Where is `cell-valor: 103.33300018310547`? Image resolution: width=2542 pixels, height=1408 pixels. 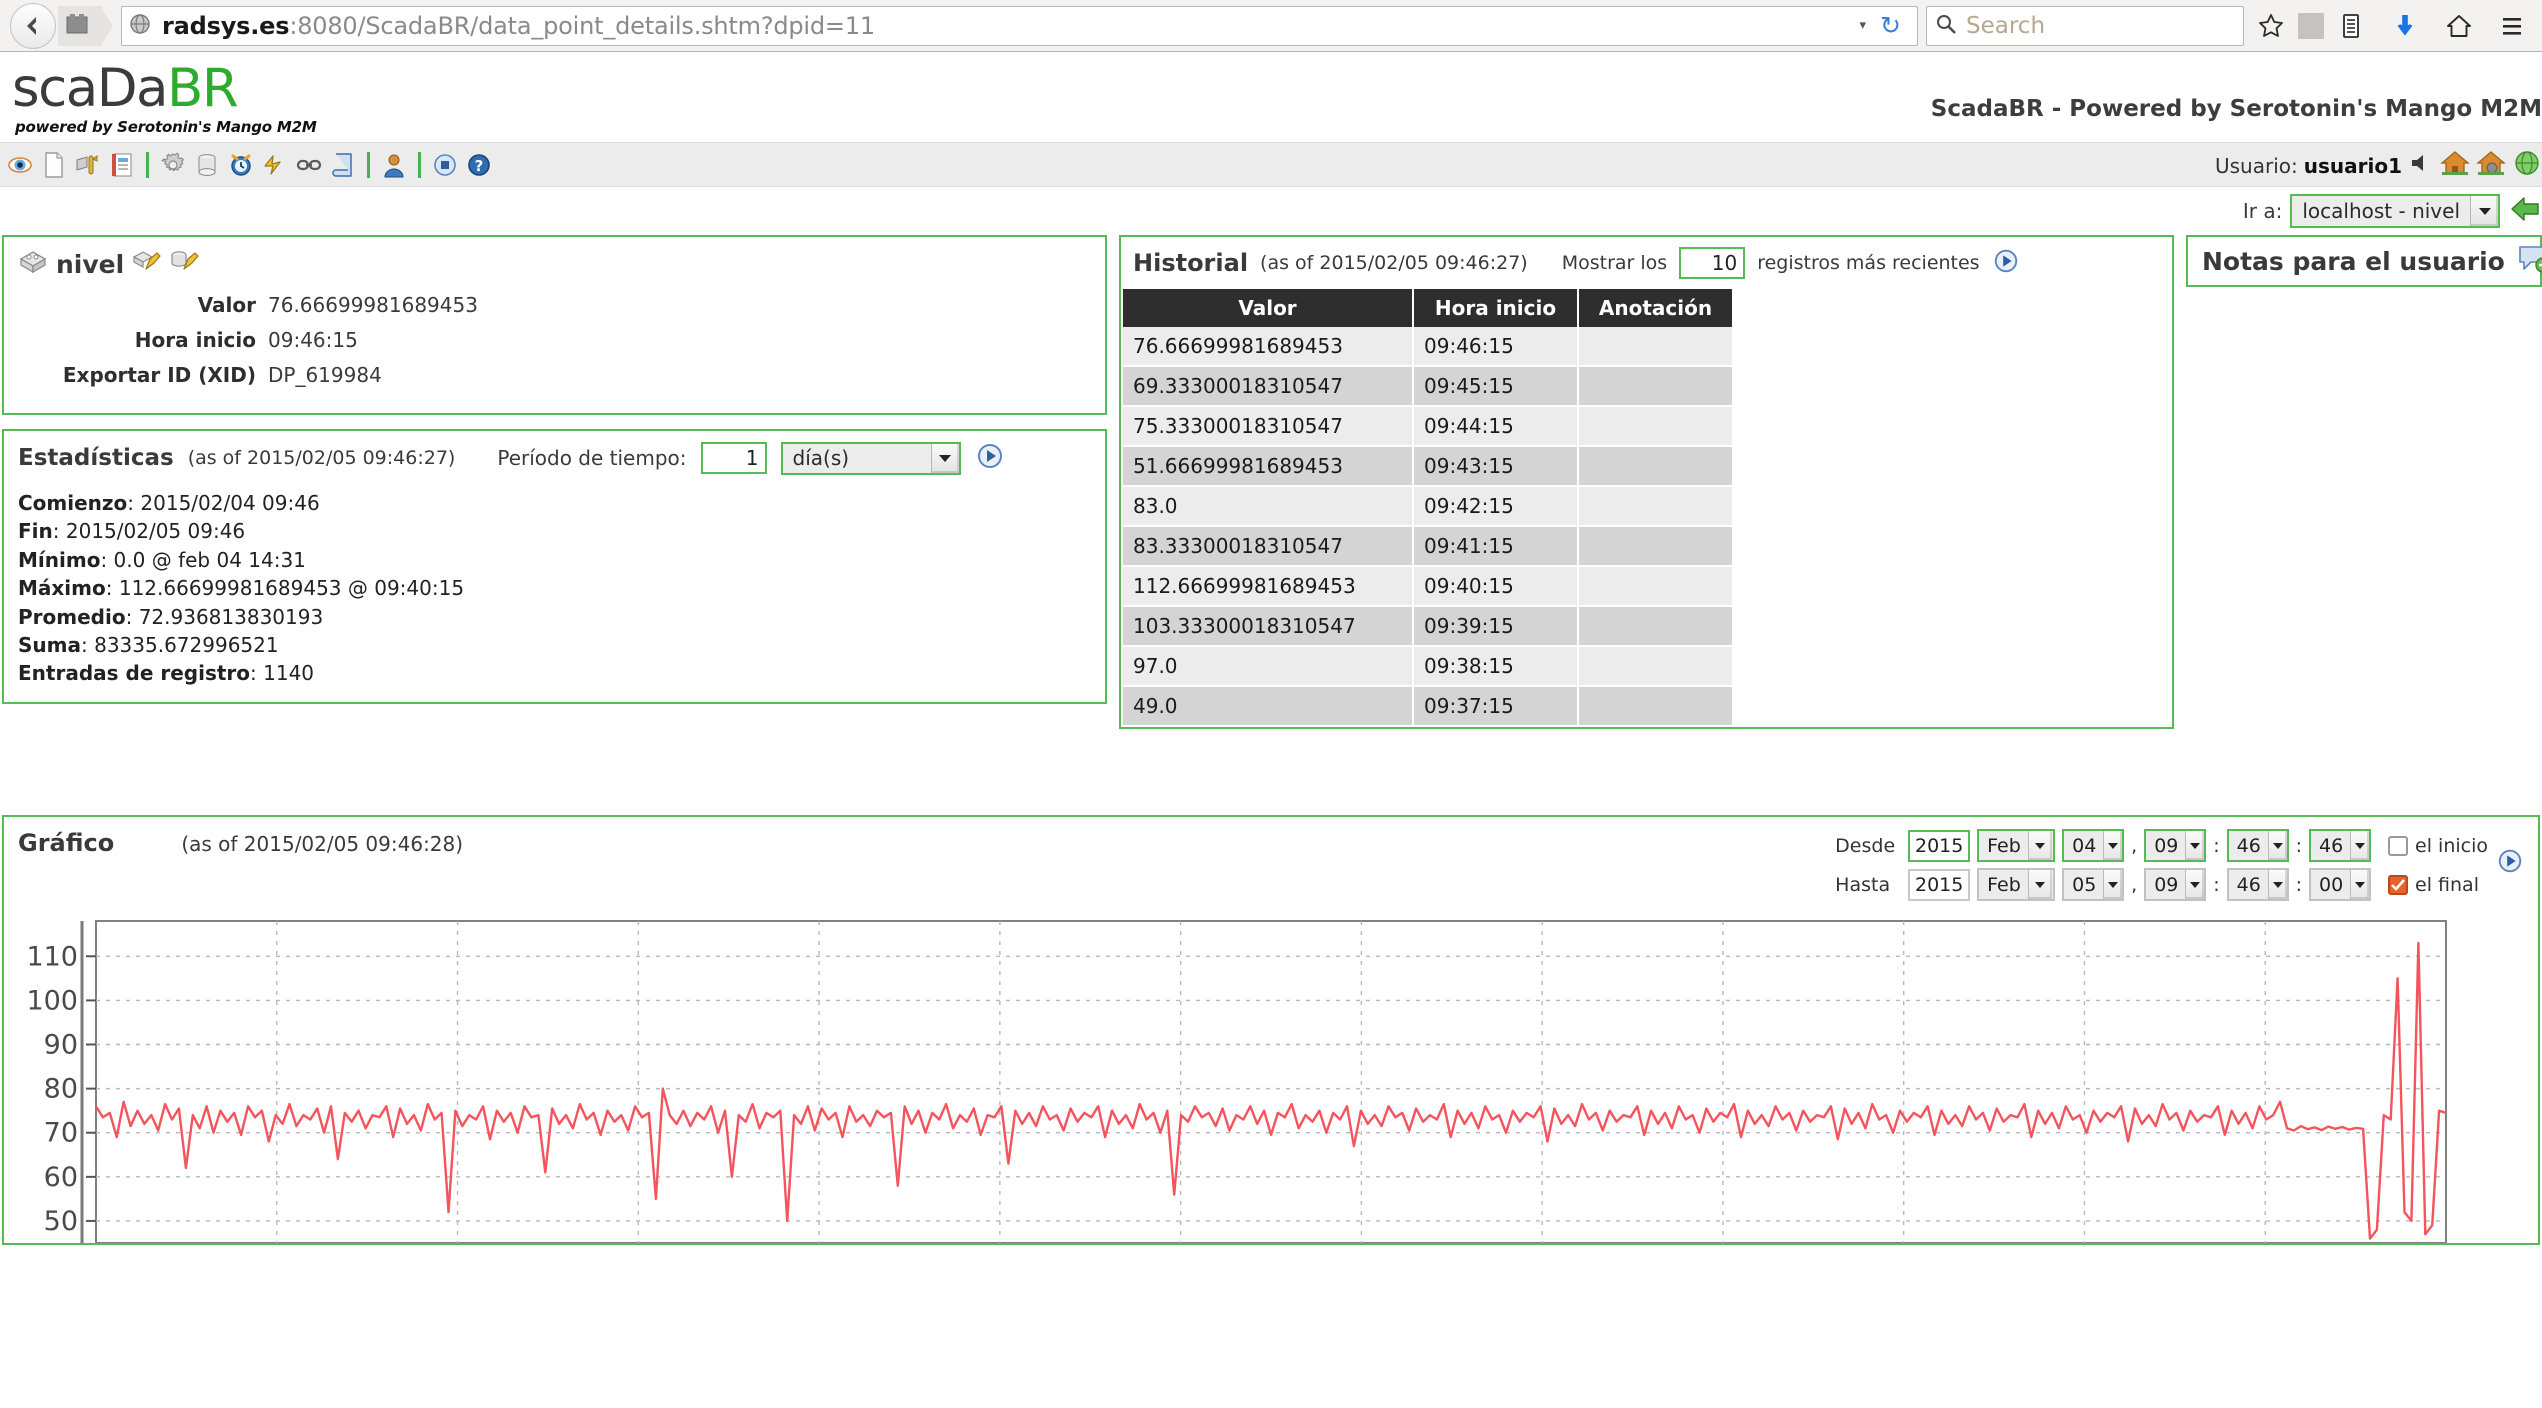 cell-valor: 103.33300018310547 is located at coordinates (1268, 626).